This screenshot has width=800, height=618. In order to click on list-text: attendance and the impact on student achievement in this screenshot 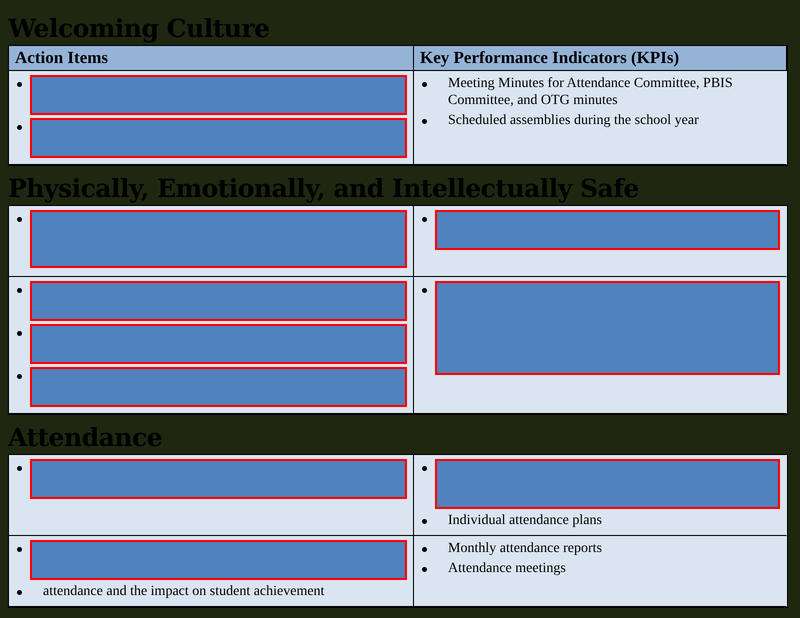, I will do `click(183, 591)`.